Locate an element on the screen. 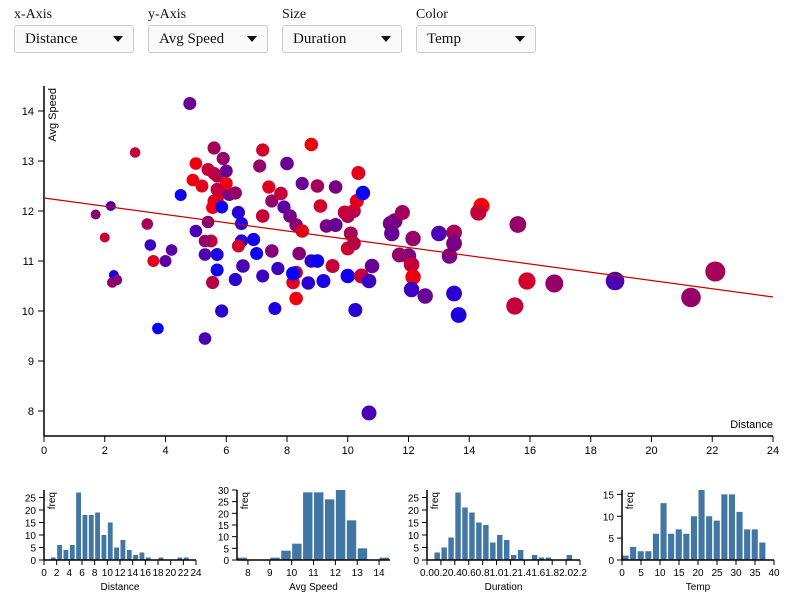 The image size is (805, 601). y-tick-label: 10 is located at coordinates (609, 517).